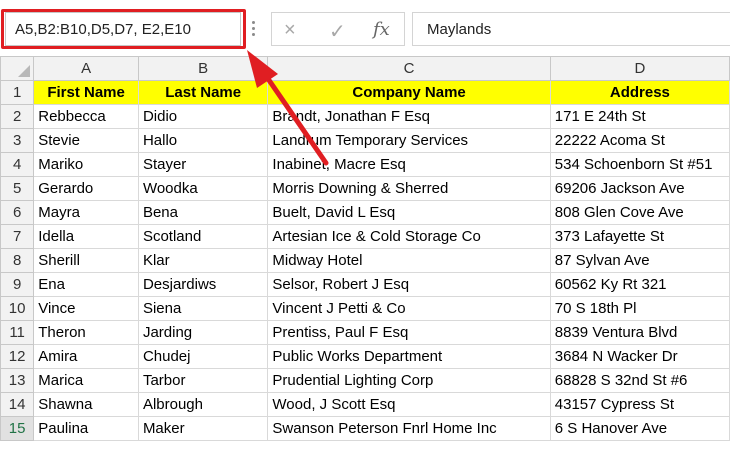  What do you see at coordinates (203, 188) in the screenshot?
I see `cell-last-name: Woodka` at bounding box center [203, 188].